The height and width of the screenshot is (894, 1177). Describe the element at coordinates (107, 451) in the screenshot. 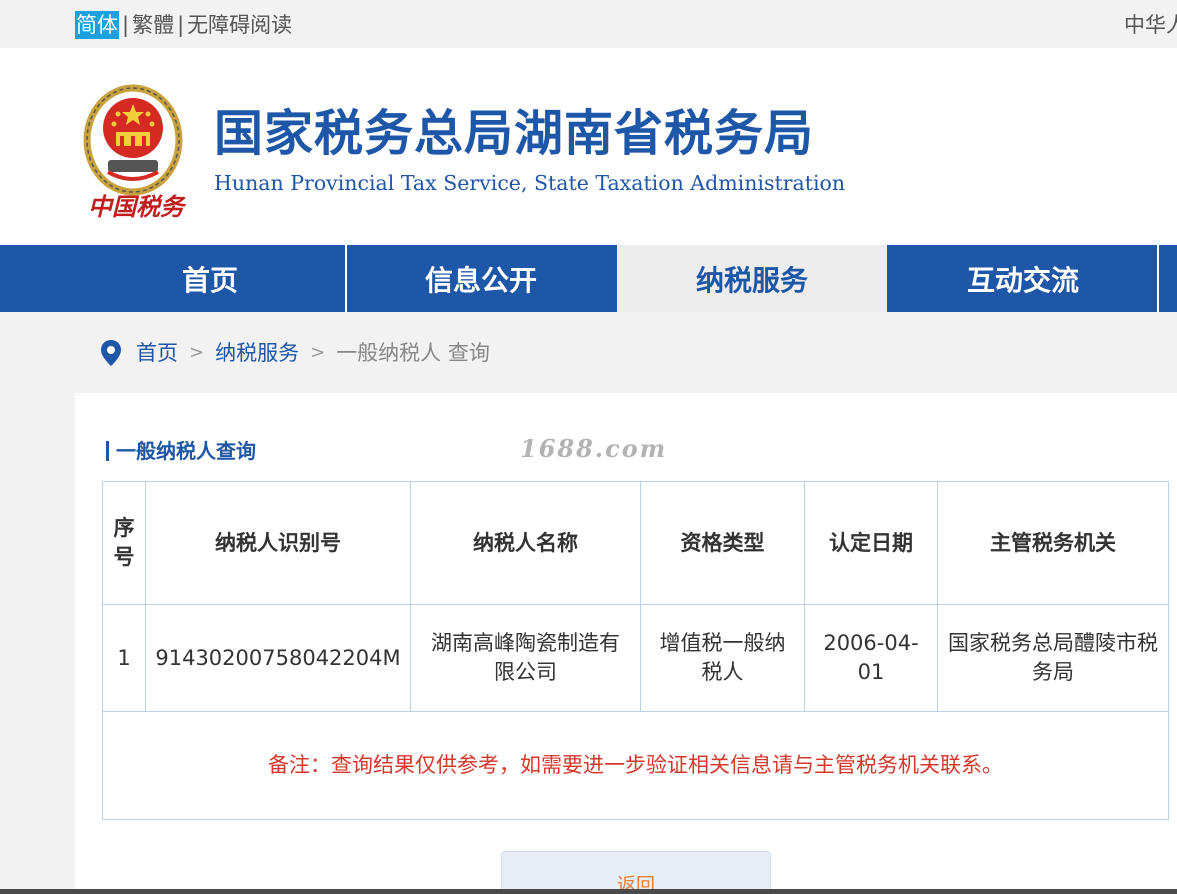

I see `title-bar-marker` at that location.